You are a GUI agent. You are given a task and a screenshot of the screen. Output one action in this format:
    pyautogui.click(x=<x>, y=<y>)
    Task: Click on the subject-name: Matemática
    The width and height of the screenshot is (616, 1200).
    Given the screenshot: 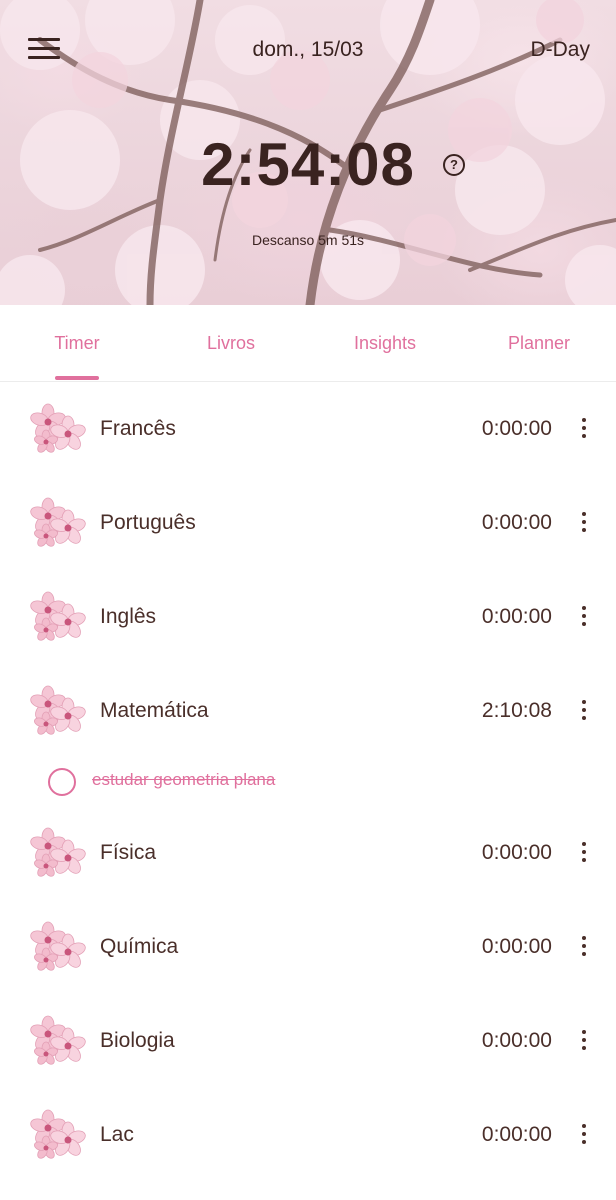 What is the action you would take?
    pyautogui.click(x=154, y=710)
    